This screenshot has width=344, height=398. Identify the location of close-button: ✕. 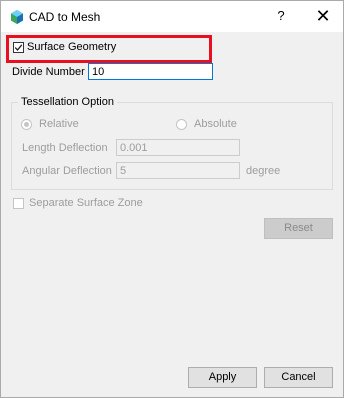
(323, 16).